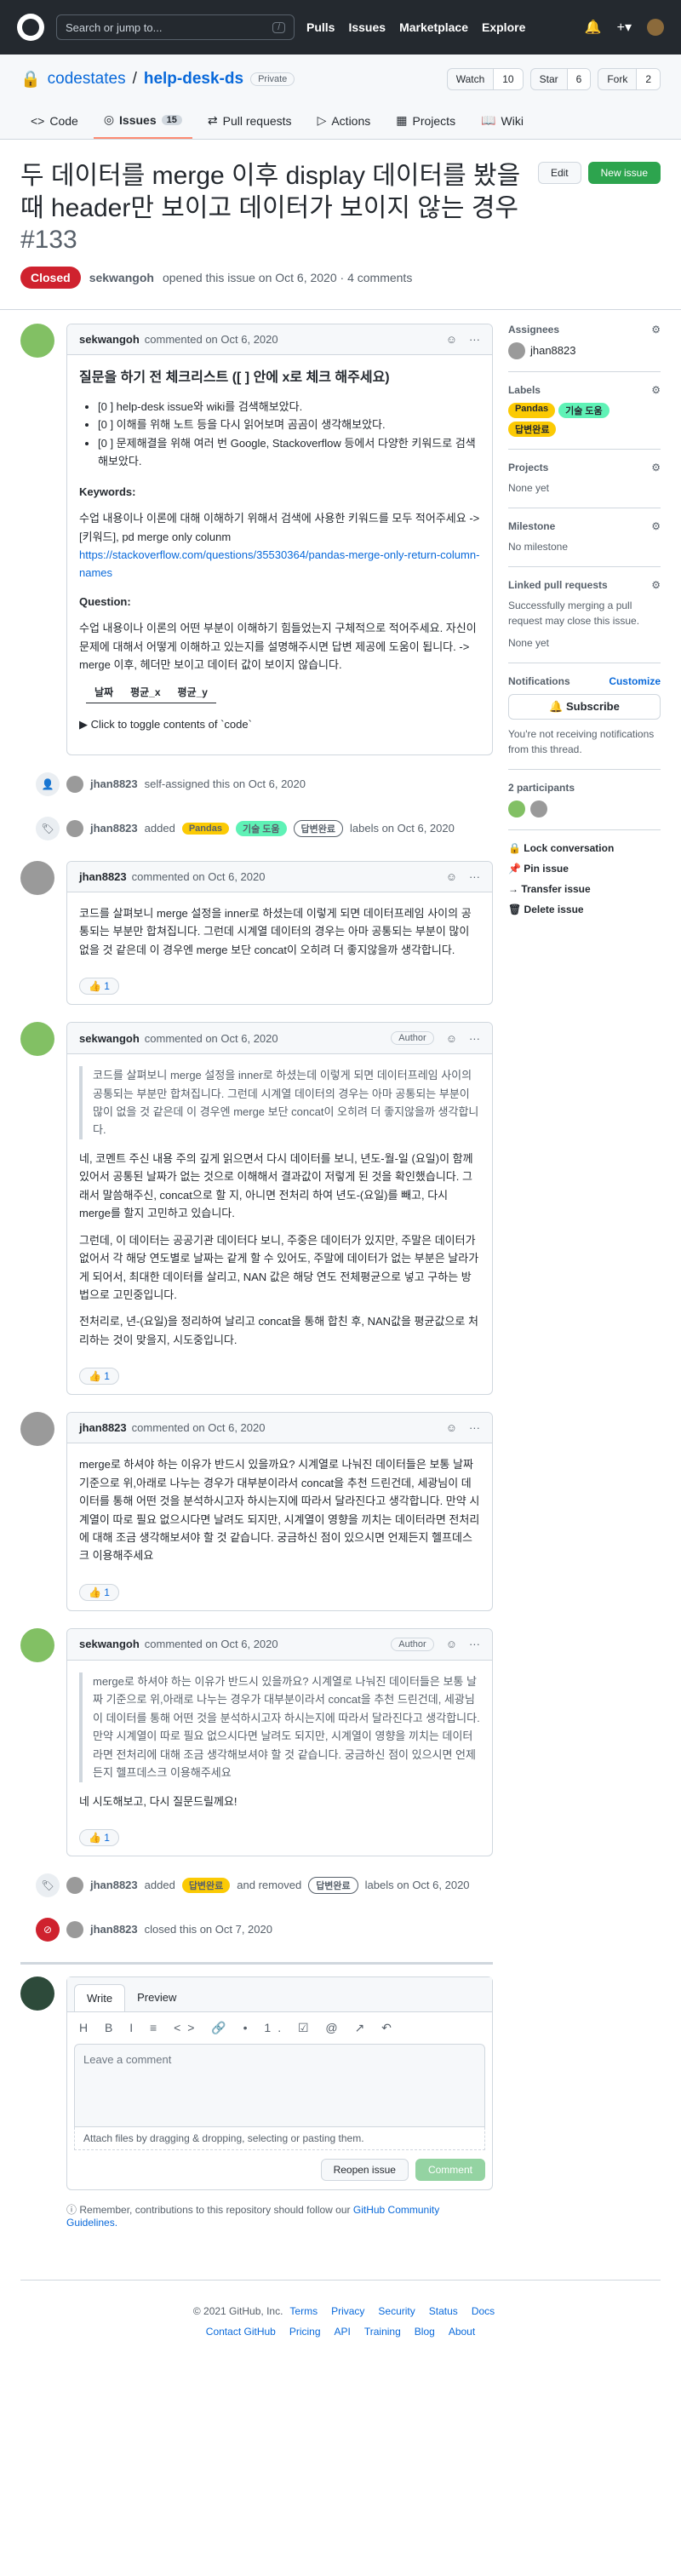 The image size is (681, 2576). What do you see at coordinates (121, 277) in the screenshot?
I see `meta-user: sekwangoh` at bounding box center [121, 277].